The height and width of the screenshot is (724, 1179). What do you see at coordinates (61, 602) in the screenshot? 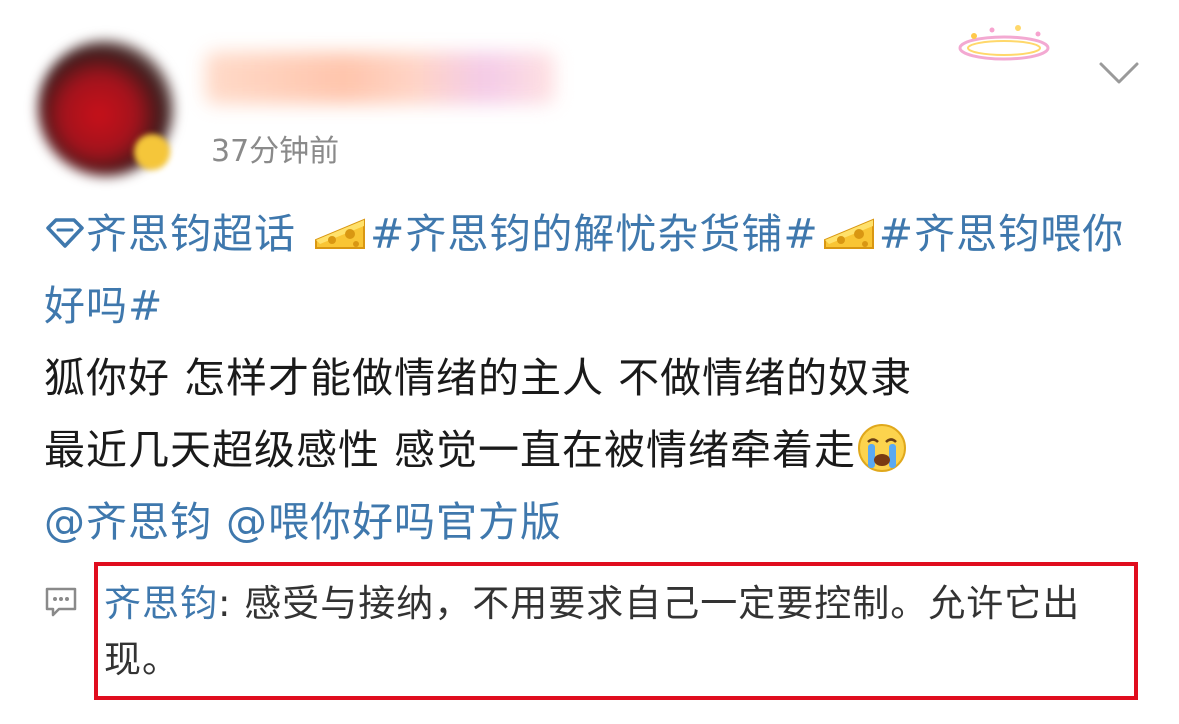
I see `comment-bubble-icon` at bounding box center [61, 602].